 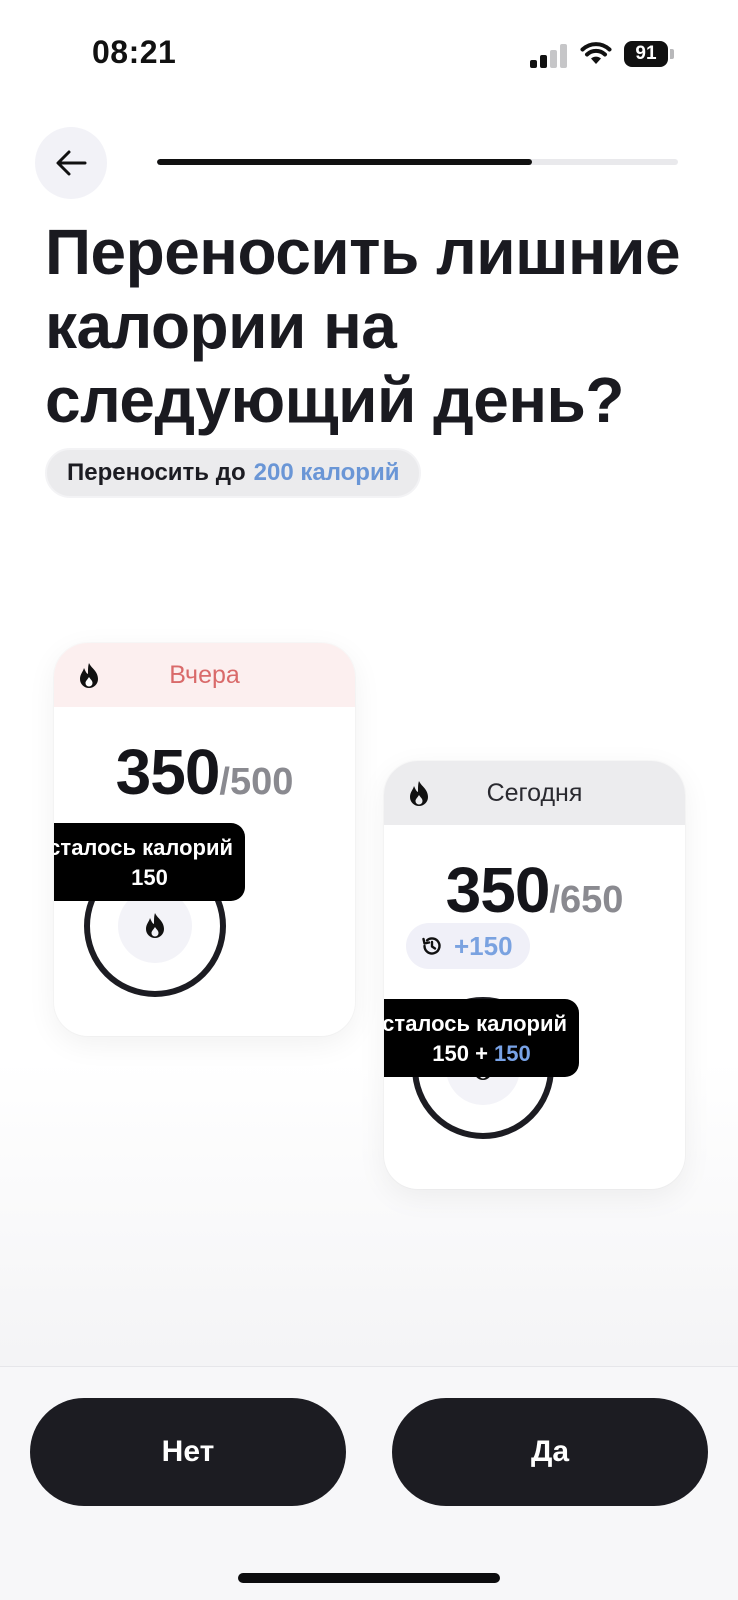 What do you see at coordinates (168, 772) in the screenshot?
I see `yesterday-consumed: 350` at bounding box center [168, 772].